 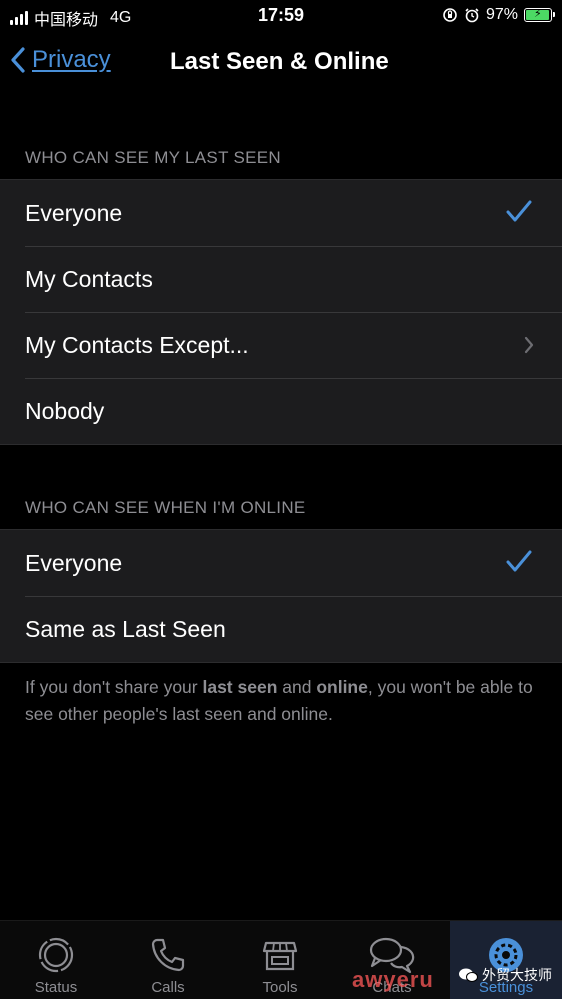 What do you see at coordinates (281, 563) in the screenshot?
I see `online-option-everyone: Everyone` at bounding box center [281, 563].